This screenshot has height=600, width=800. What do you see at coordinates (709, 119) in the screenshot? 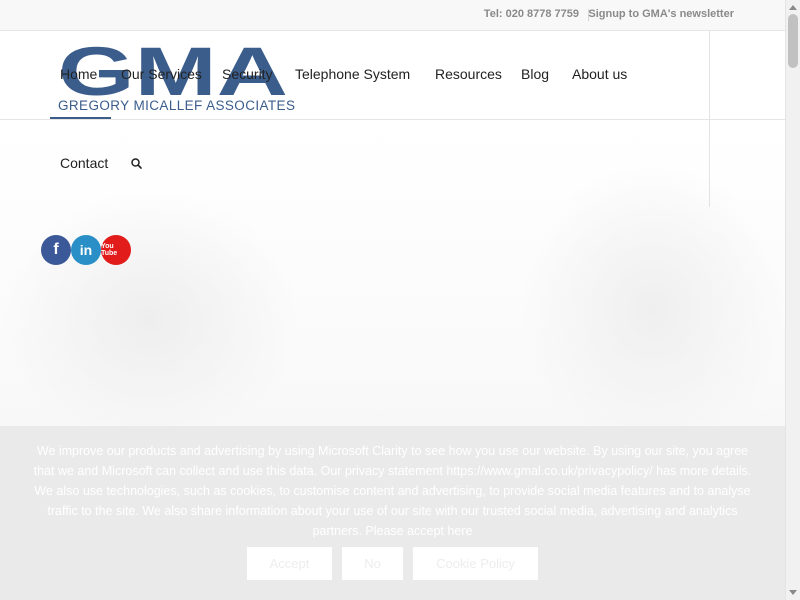
I see `header-divider` at bounding box center [709, 119].